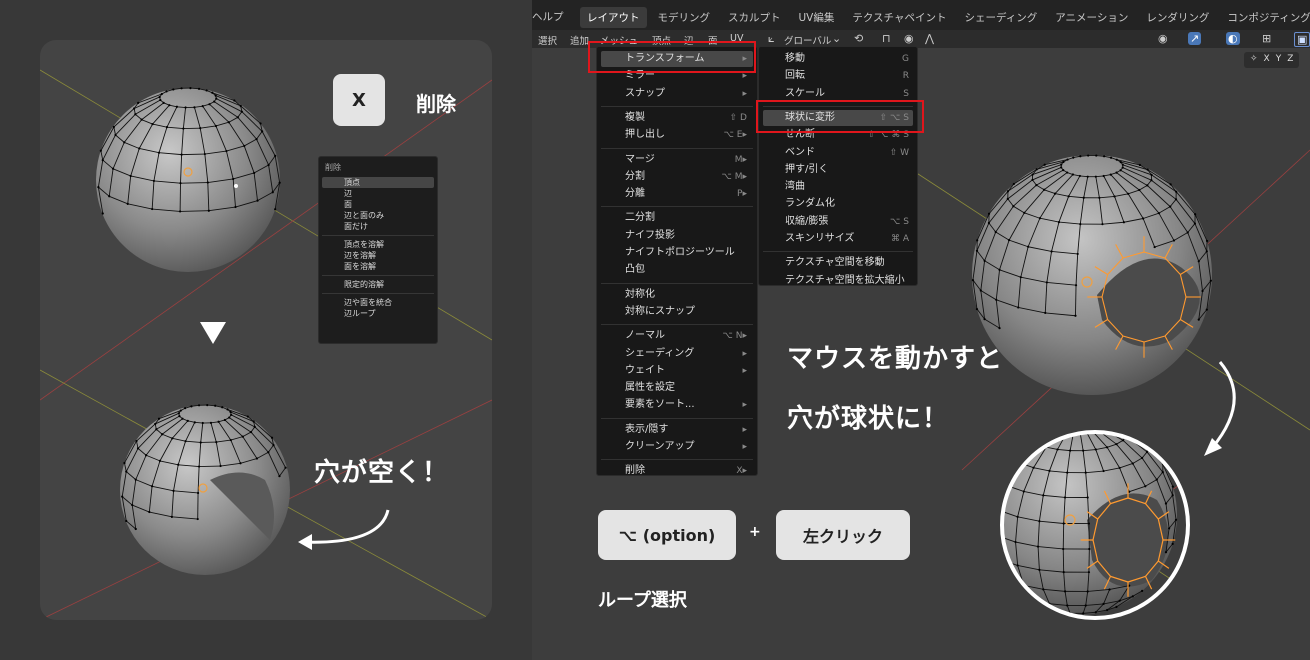 The width and height of the screenshot is (1310, 660). Describe the element at coordinates (677, 236) in the screenshot. I see `menu-item: ナイフ投影` at that location.